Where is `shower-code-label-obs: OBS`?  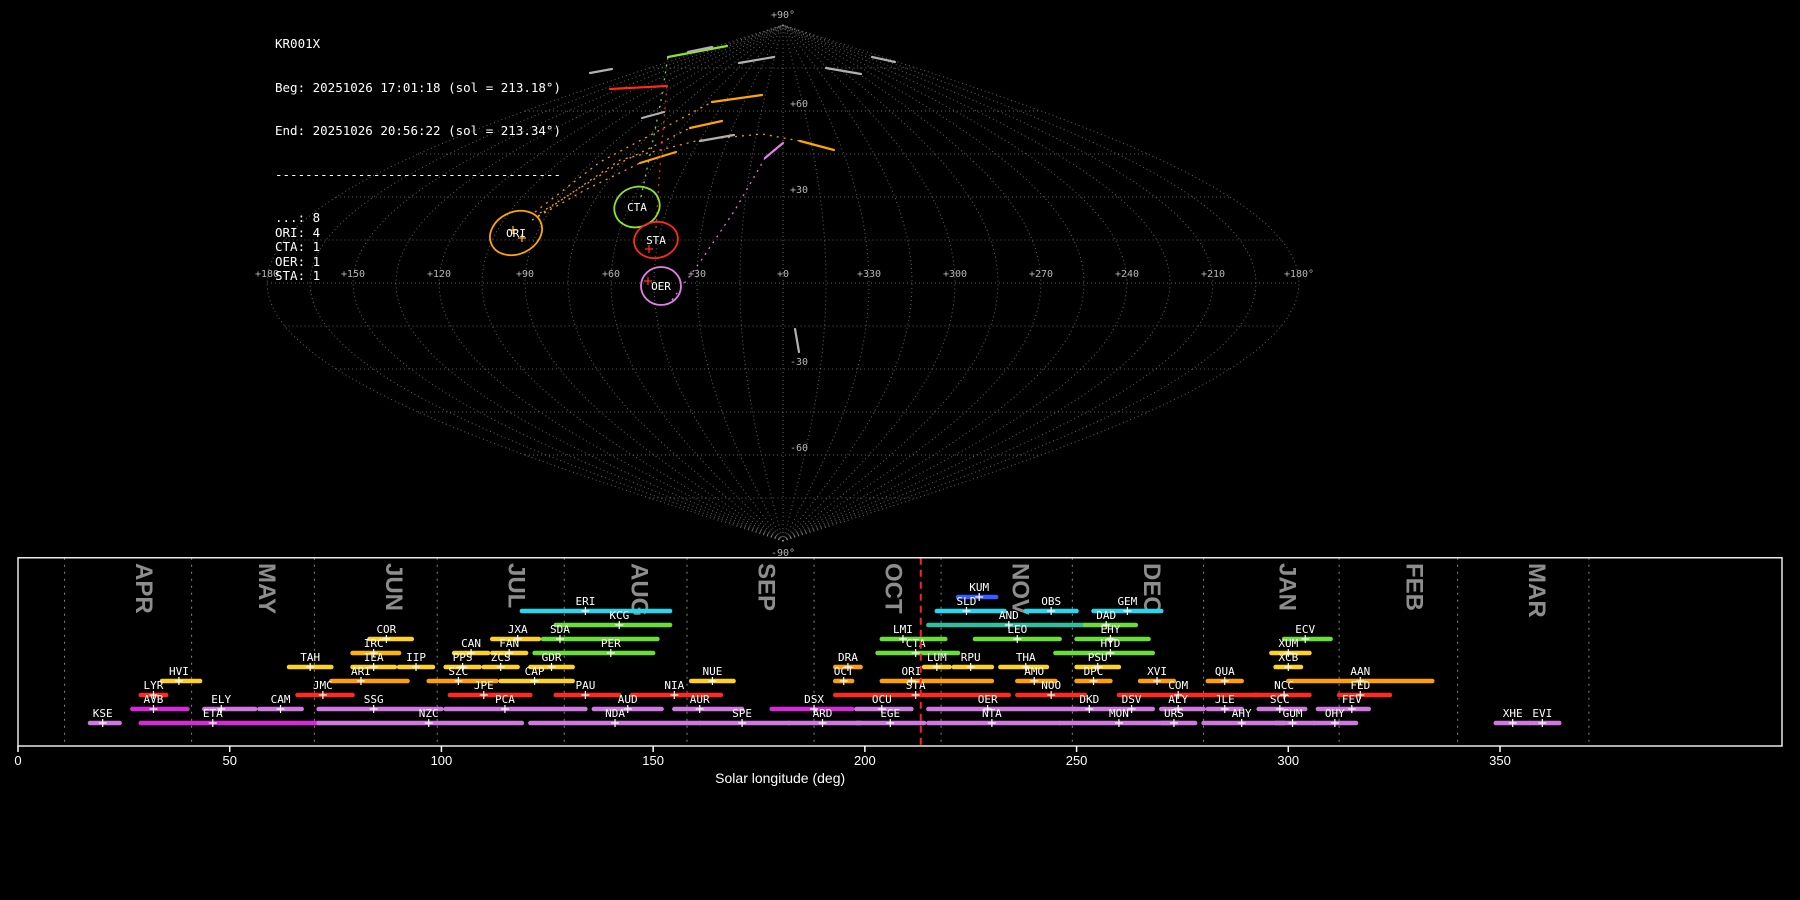
shower-code-label-obs: OBS is located at coordinates (1051, 601).